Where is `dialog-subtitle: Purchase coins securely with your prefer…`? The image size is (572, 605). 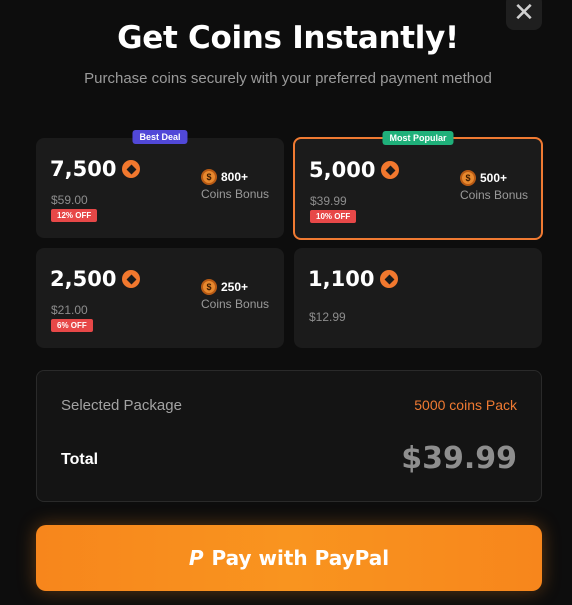 dialog-subtitle: Purchase coins securely with your prefer… is located at coordinates (288, 78).